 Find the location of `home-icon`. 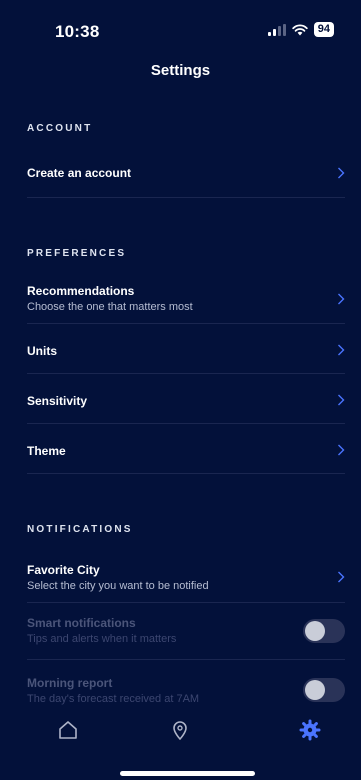

home-icon is located at coordinates (68, 730).